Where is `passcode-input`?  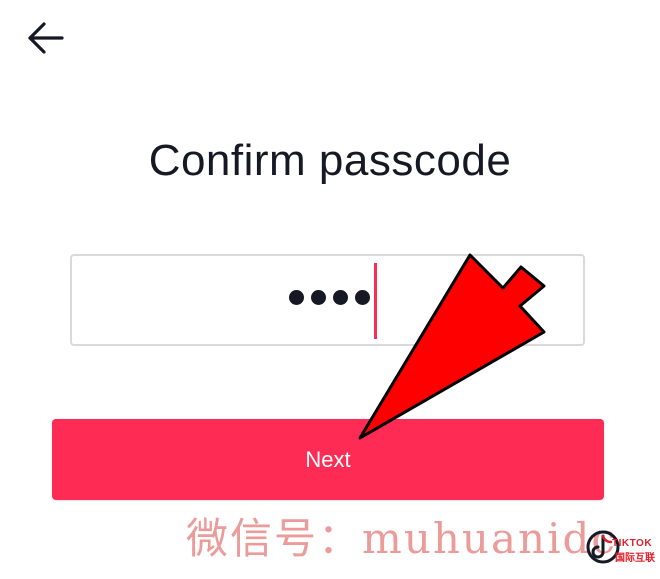 passcode-input is located at coordinates (327, 300).